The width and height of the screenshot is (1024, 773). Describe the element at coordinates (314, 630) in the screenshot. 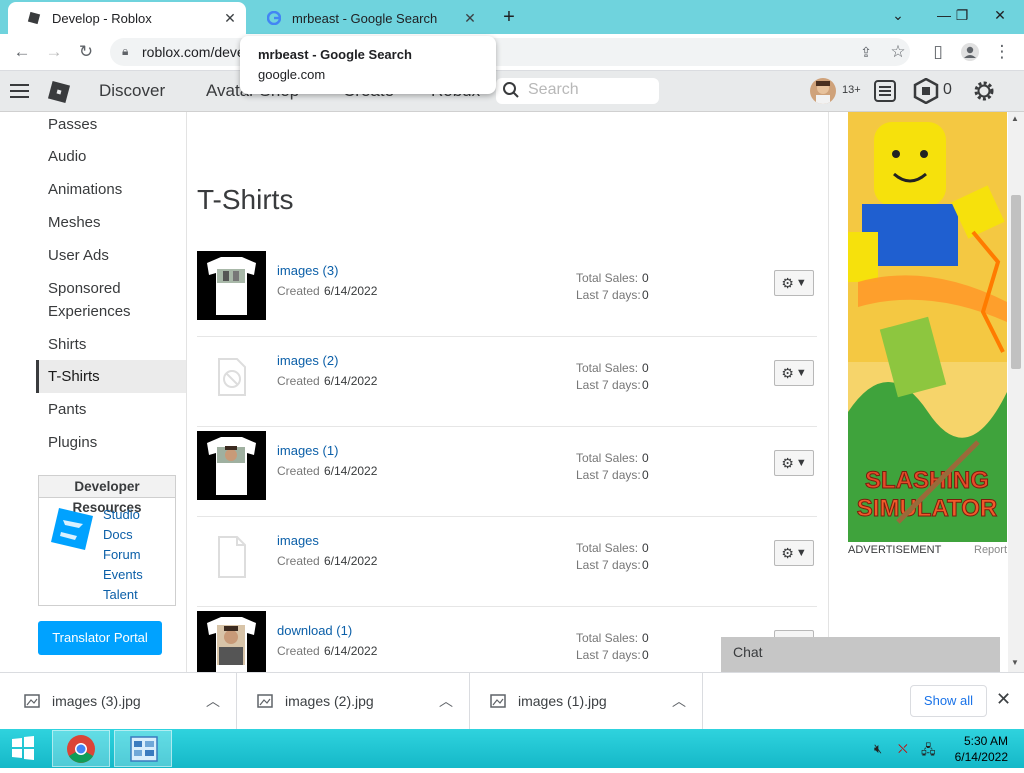

I see `item-name-link: download (1)` at that location.